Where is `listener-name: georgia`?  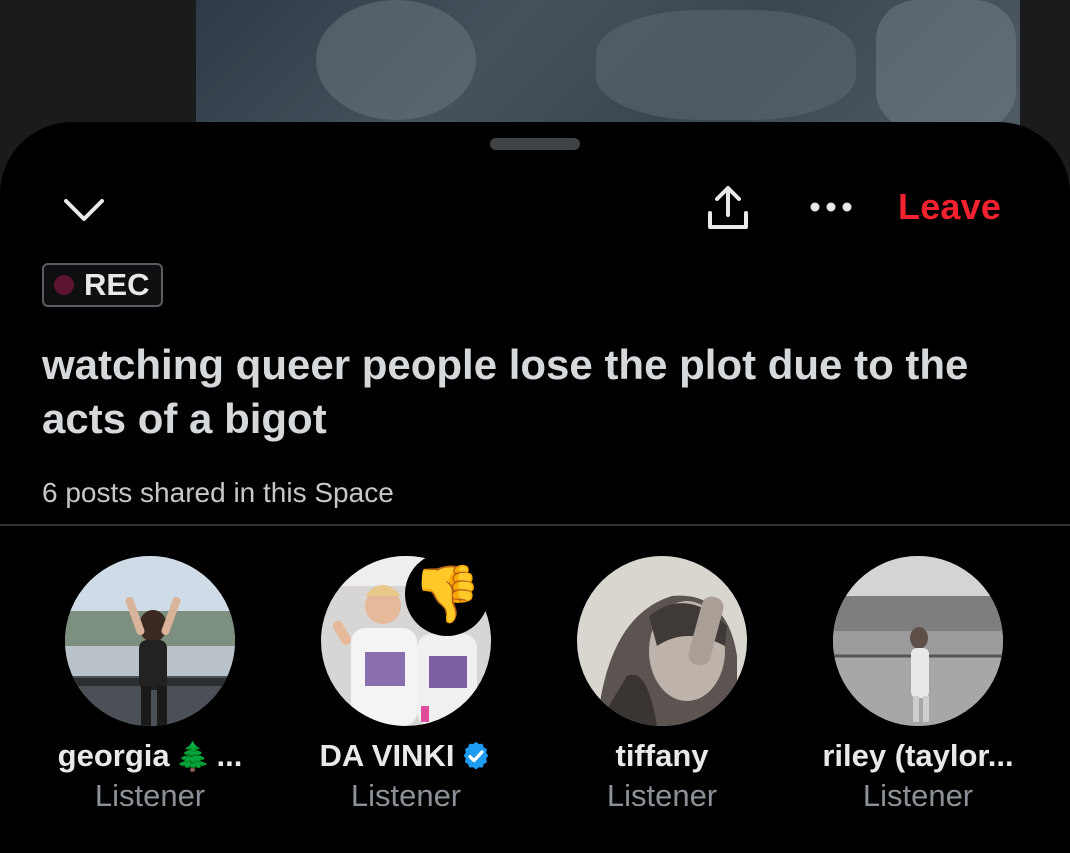
listener-name: georgia is located at coordinates (113, 755).